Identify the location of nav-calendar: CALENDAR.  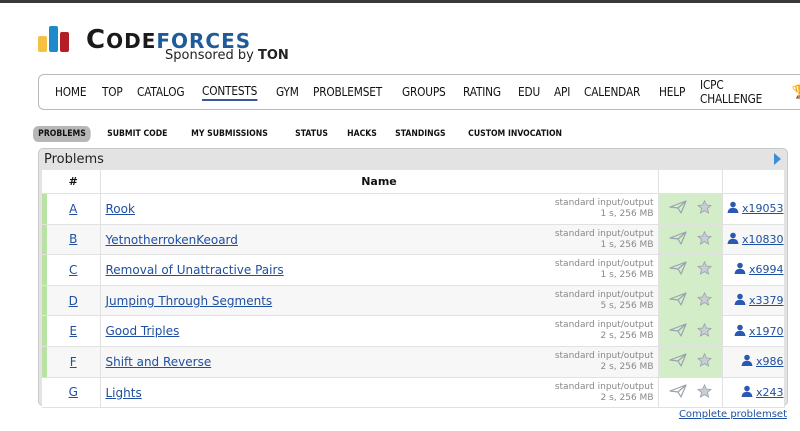
(612, 92).